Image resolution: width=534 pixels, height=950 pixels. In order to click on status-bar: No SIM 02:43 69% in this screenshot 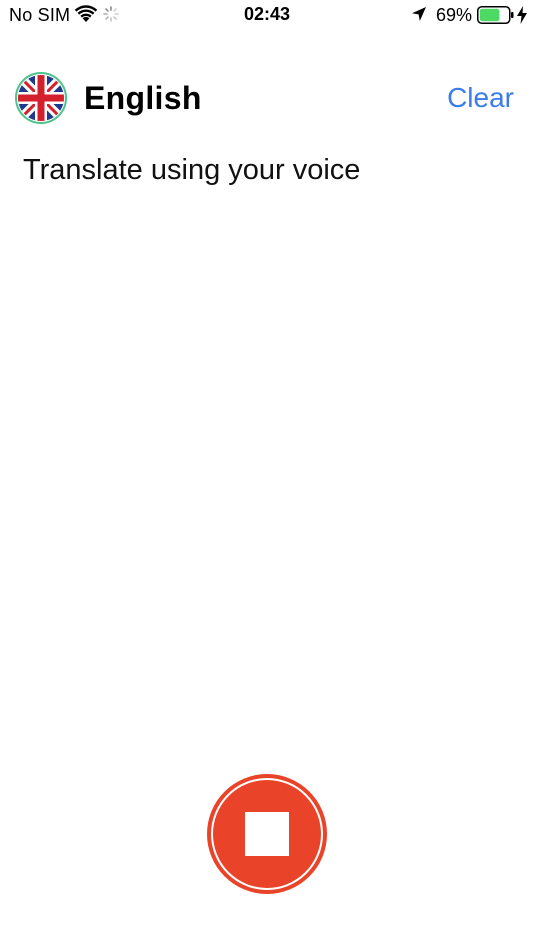, I will do `click(267, 16)`.